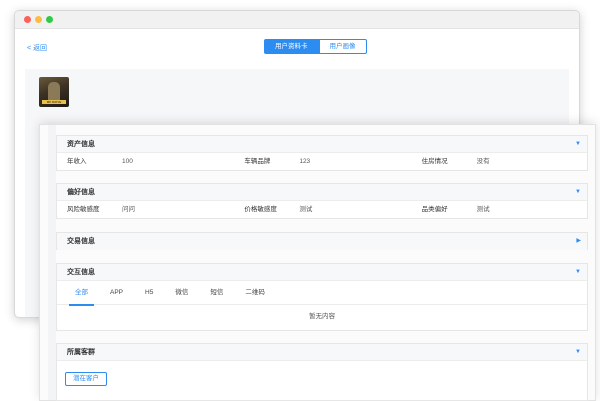 Image resolution: width=600 pixels, height=401 pixels. I want to click on field-value: 100, so click(127, 161).